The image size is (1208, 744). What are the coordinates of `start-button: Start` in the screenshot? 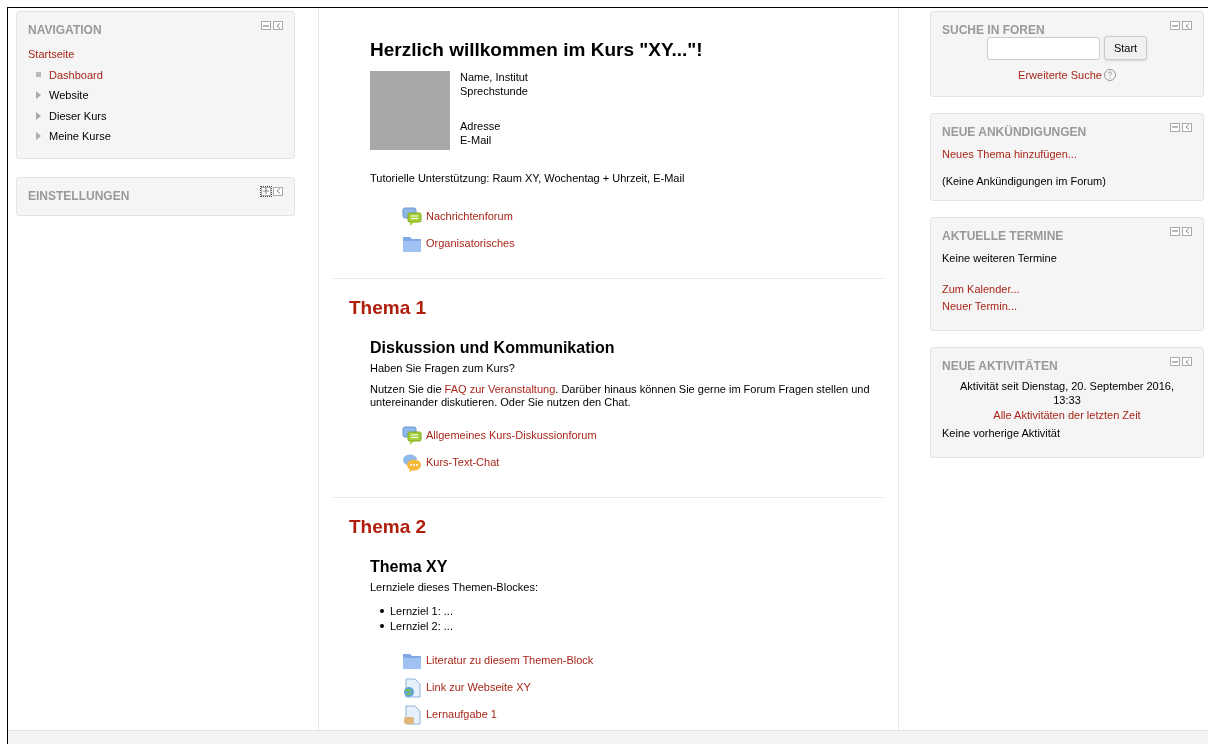 It's located at (1125, 48).